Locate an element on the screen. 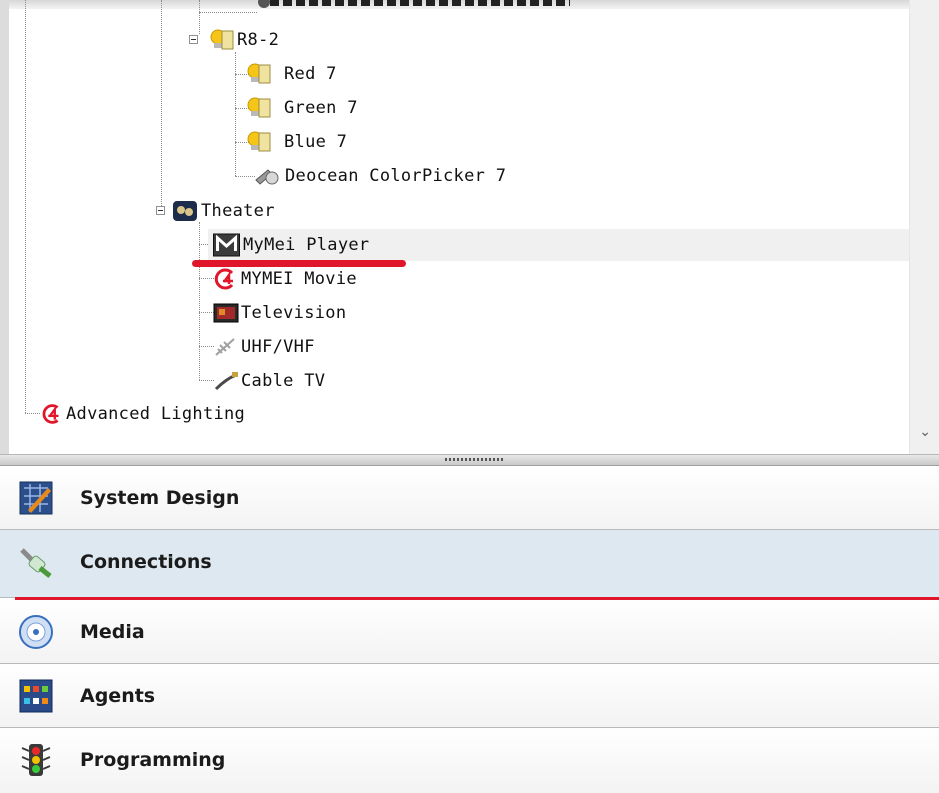 The image size is (939, 793). tree-item-blue-7: Blue 7 is located at coordinates (315, 141).